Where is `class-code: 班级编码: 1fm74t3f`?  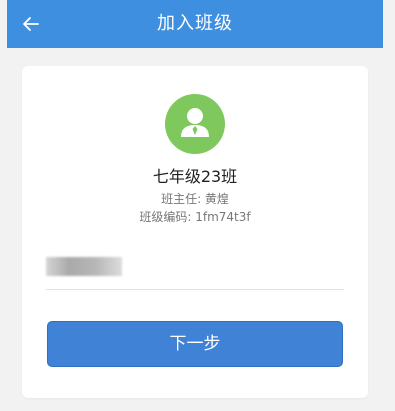
class-code: 班级编码: 1fm74t3f is located at coordinates (195, 217).